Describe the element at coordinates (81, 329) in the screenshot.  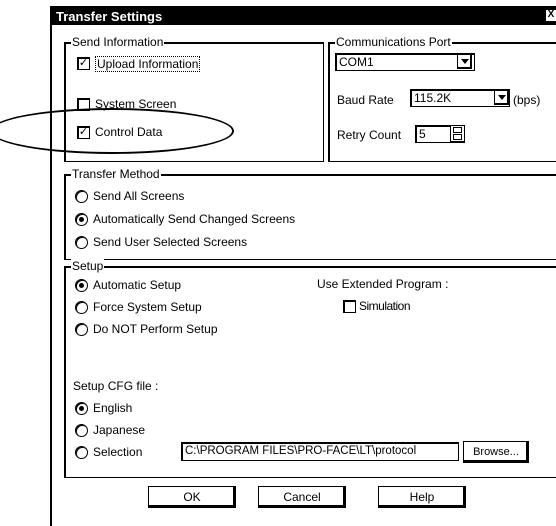
I see `do-not-setup-radio` at that location.